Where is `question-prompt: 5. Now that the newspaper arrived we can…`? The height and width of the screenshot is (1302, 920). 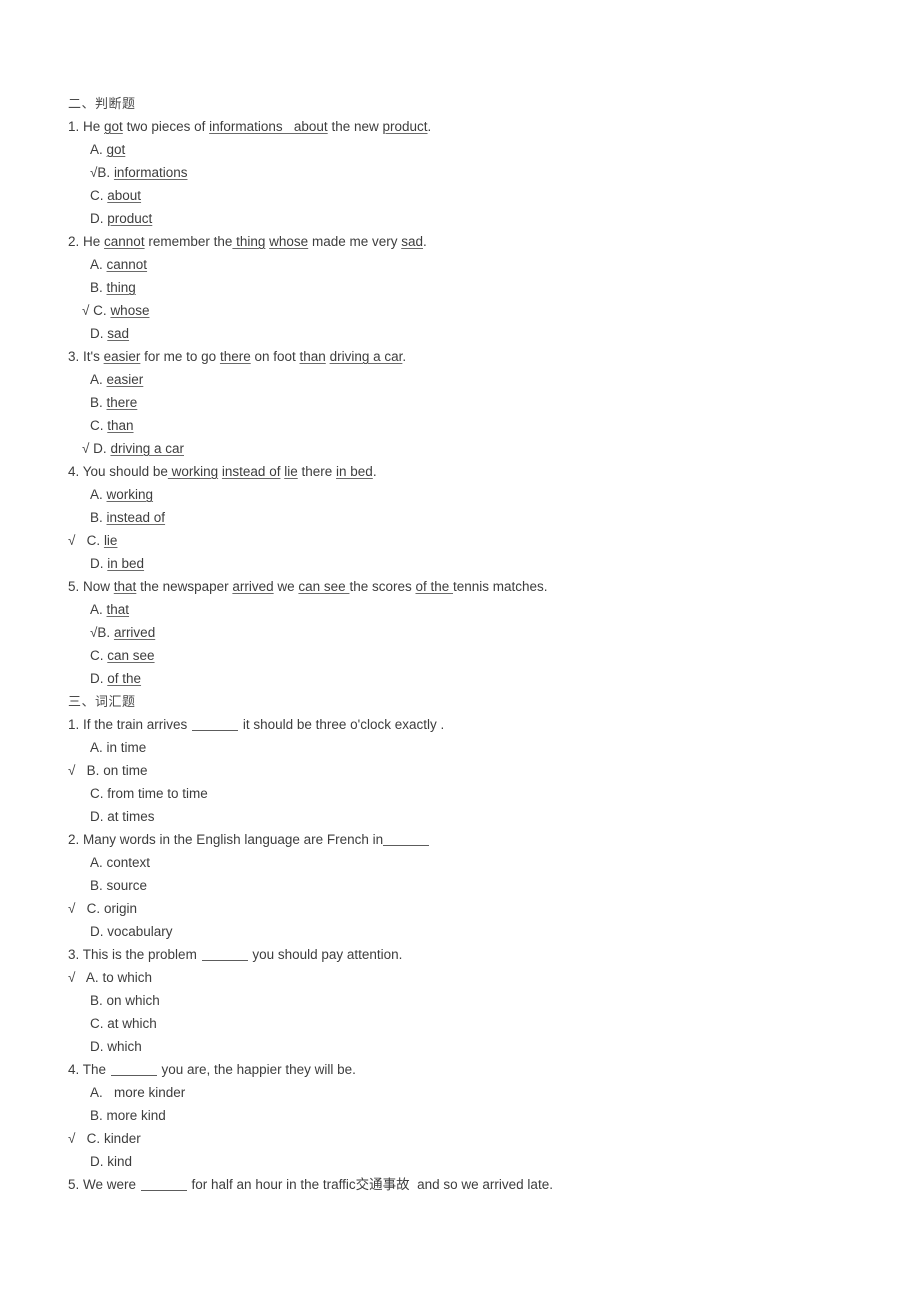
question-prompt: 5. Now that the newspaper arrived we can… is located at coordinates (463, 586).